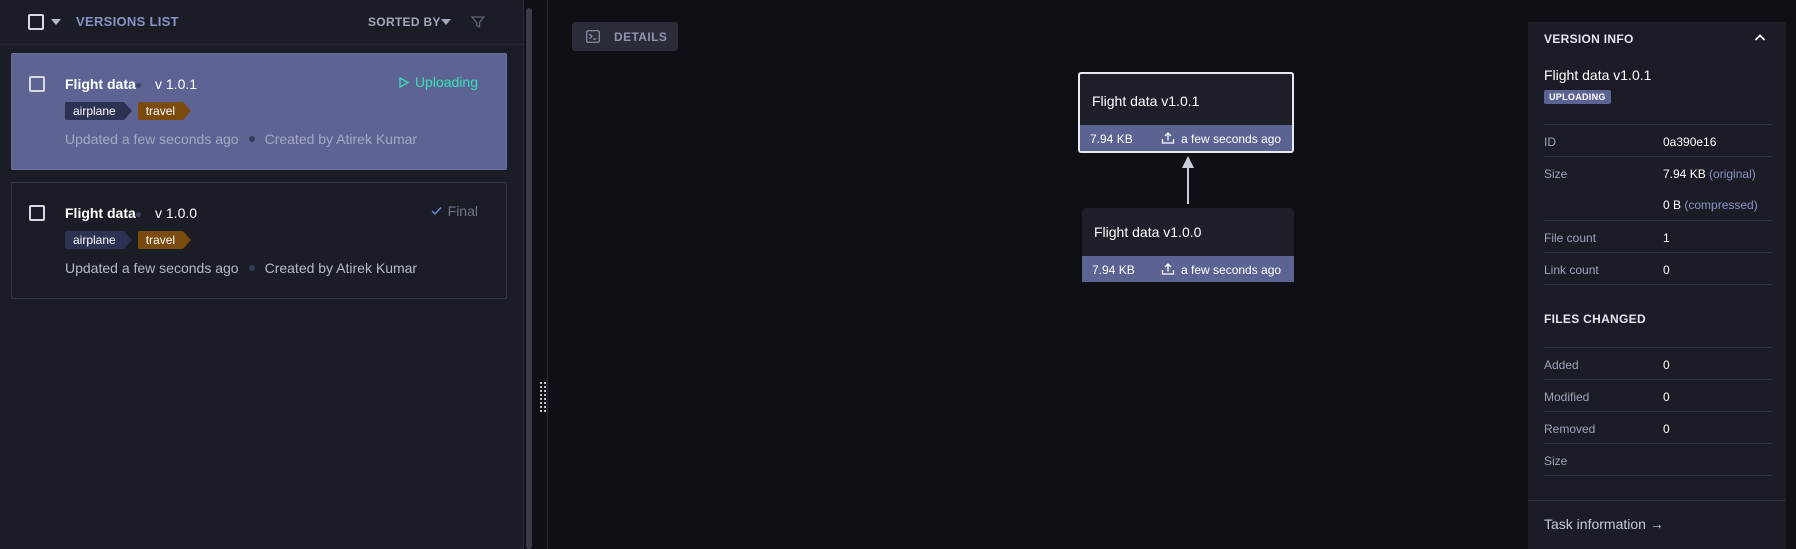 The image size is (1796, 549). Describe the element at coordinates (1658, 395) in the screenshot. I see `files-row-modified: Modified 0` at that location.